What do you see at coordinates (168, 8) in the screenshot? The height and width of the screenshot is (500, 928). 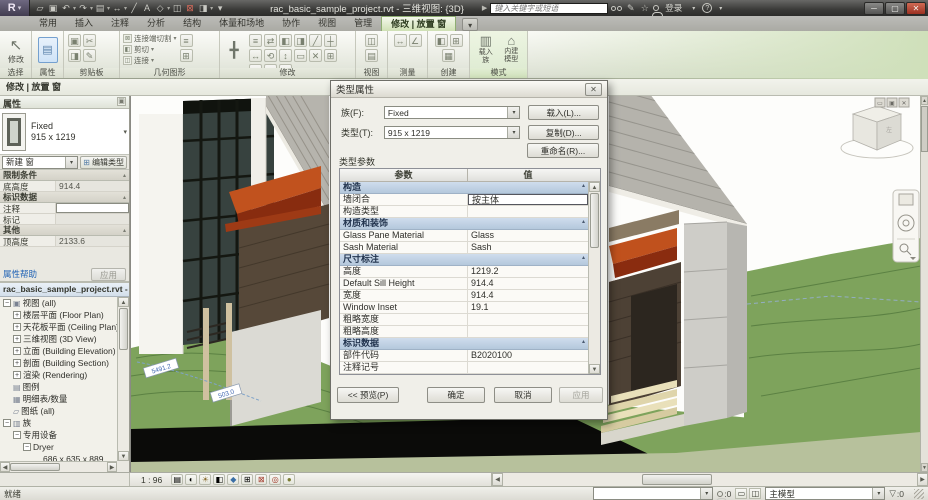 I see `default-3d-view-icon-arrow: ▾` at bounding box center [168, 8].